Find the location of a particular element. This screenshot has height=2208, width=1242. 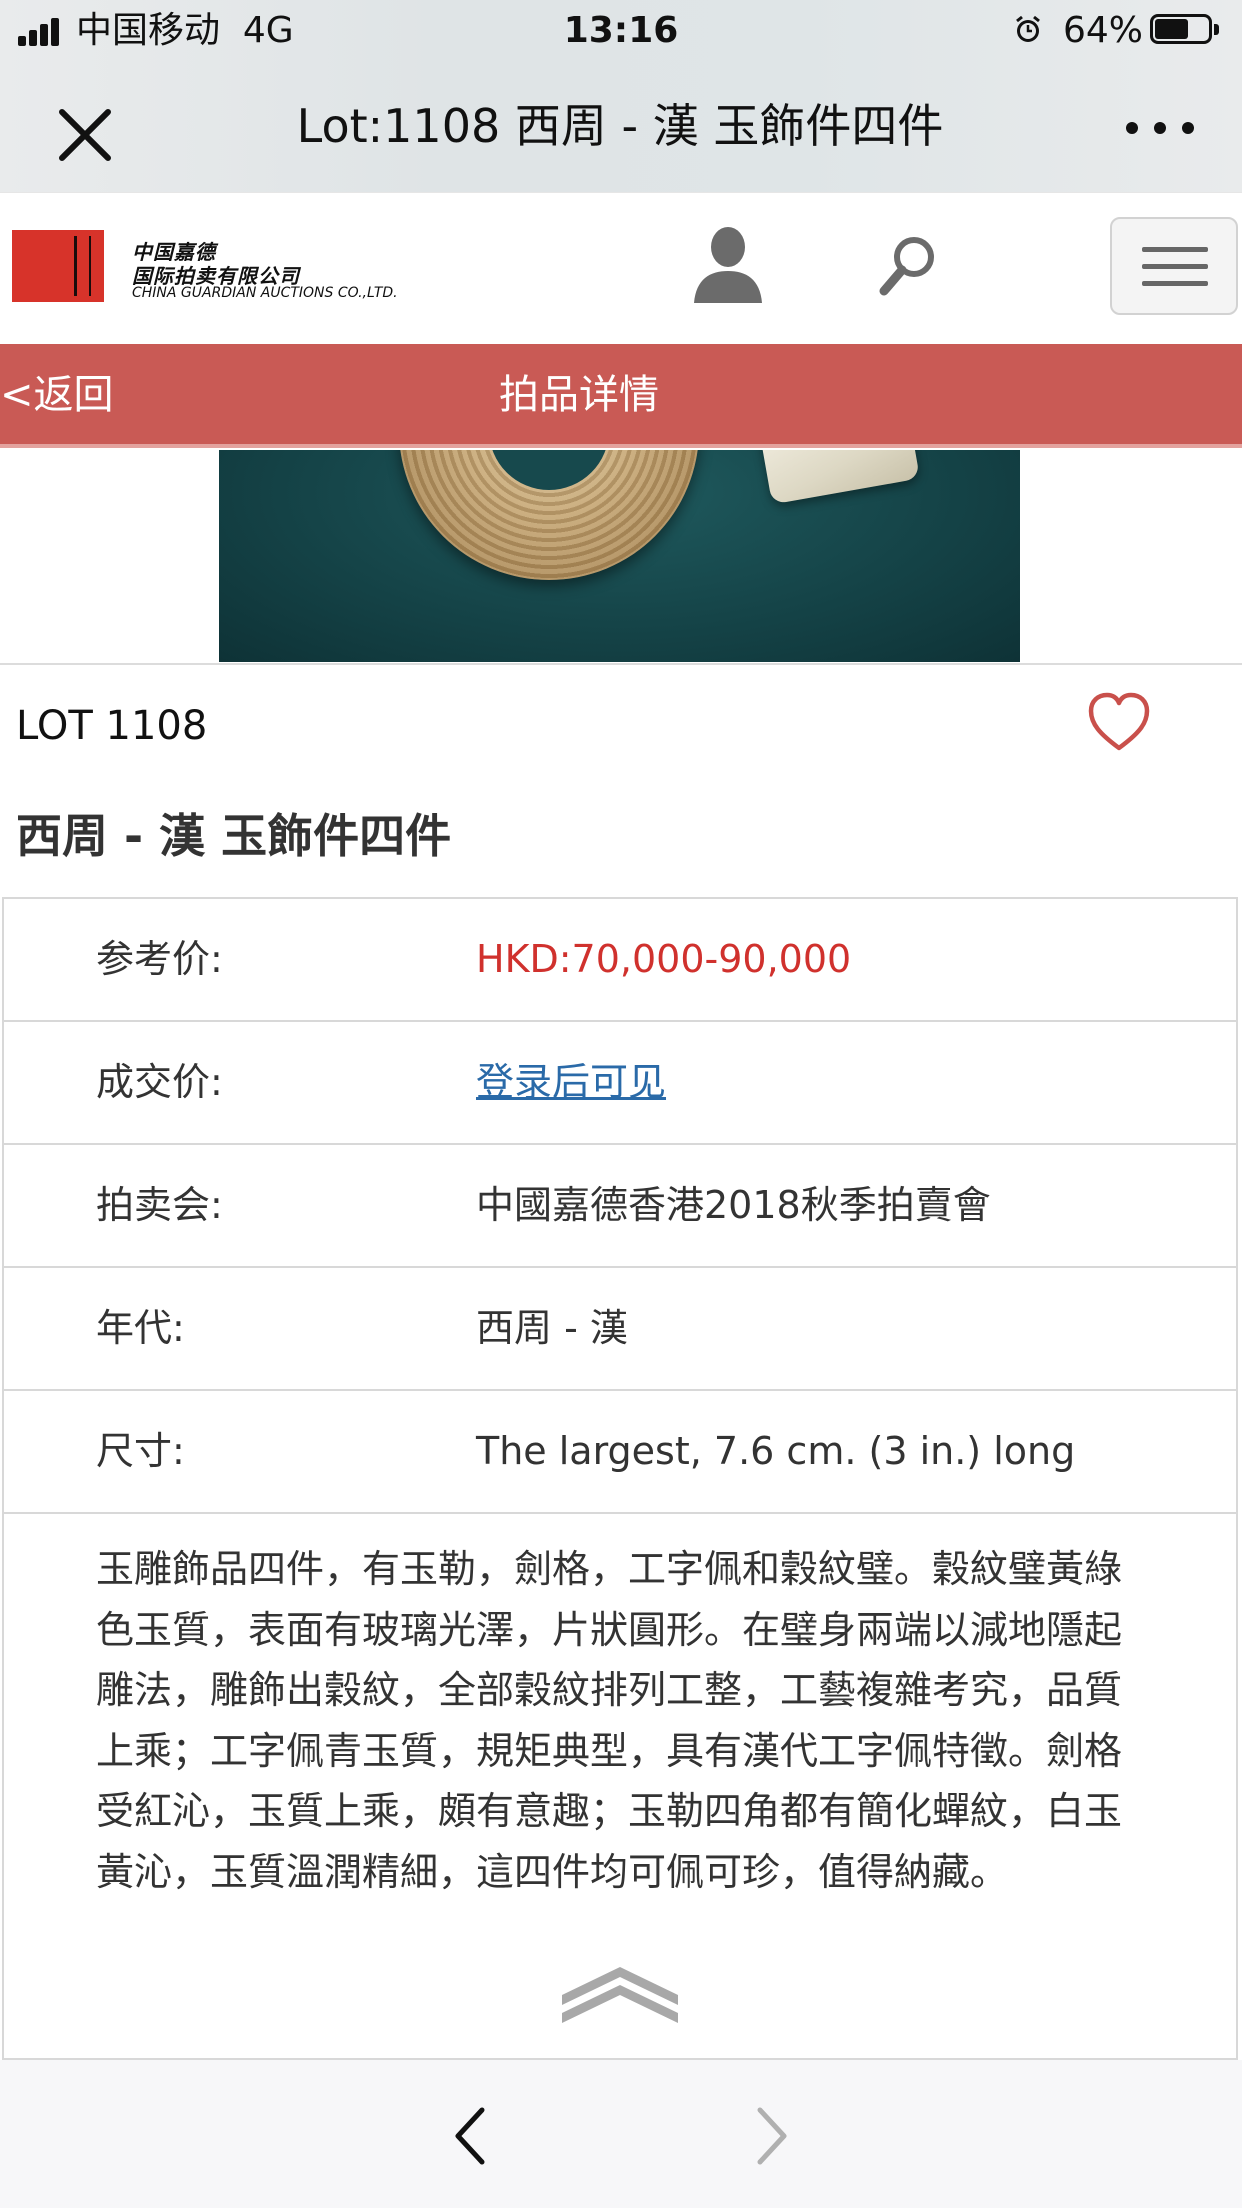

page-title: 拍品详情 is located at coordinates (579, 395).